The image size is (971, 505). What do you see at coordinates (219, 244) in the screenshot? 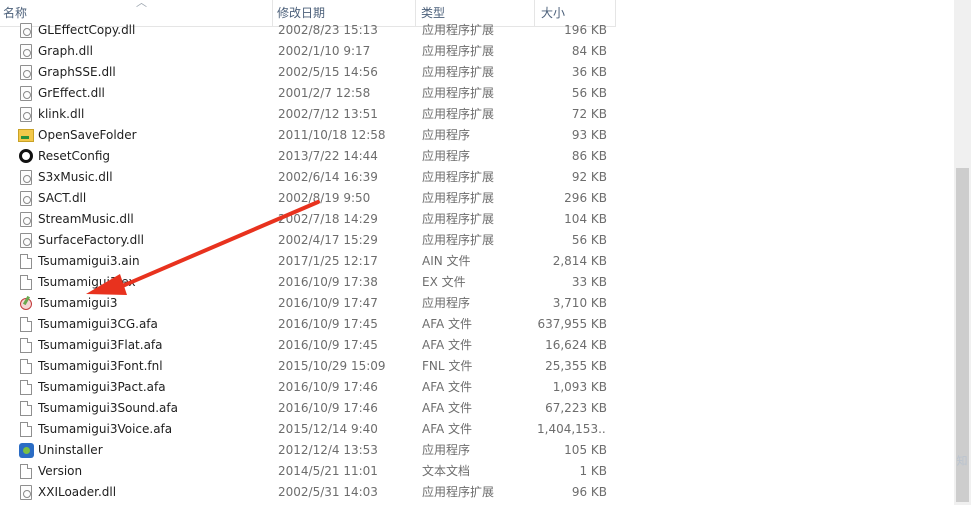
I see `annotation-arrow-shaft` at bounding box center [219, 244].